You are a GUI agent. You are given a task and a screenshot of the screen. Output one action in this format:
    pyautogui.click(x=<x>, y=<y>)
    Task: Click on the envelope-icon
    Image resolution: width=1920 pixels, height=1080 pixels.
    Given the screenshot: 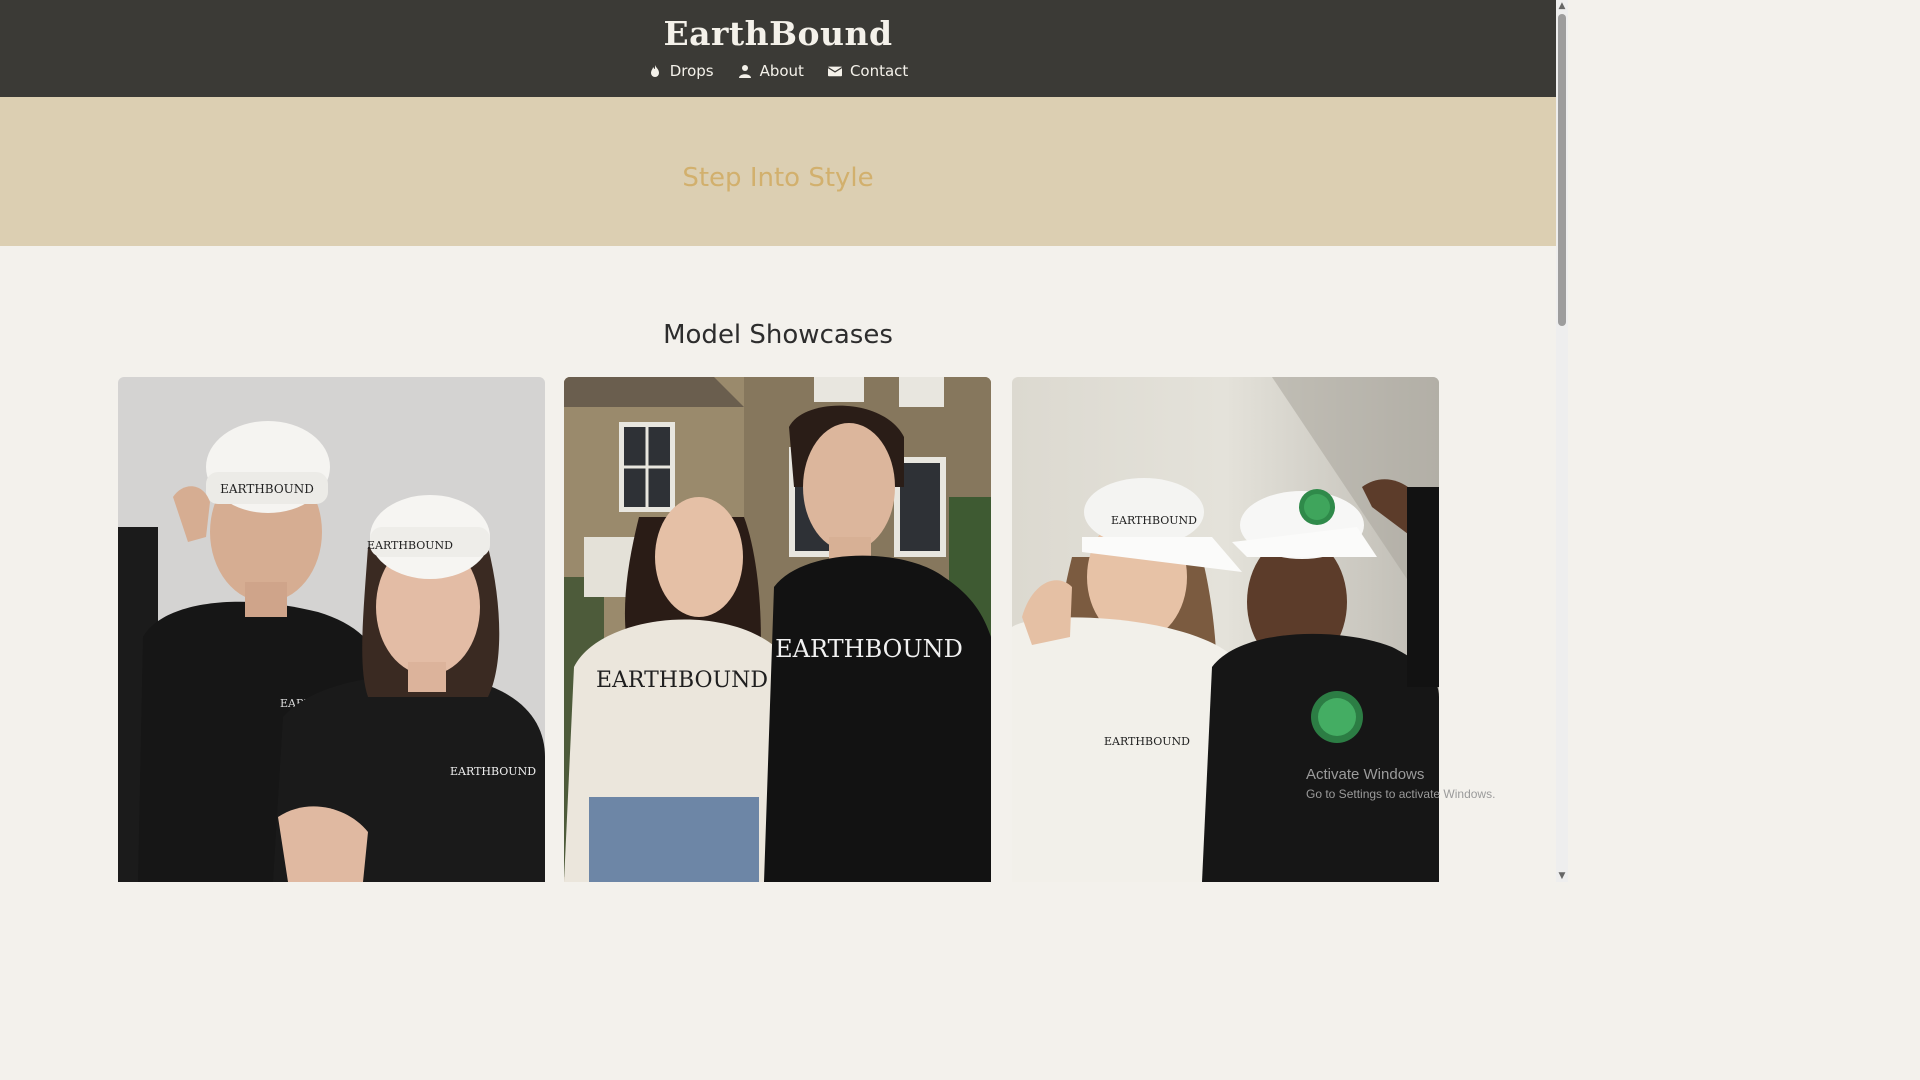 What is the action you would take?
    pyautogui.click(x=834, y=71)
    